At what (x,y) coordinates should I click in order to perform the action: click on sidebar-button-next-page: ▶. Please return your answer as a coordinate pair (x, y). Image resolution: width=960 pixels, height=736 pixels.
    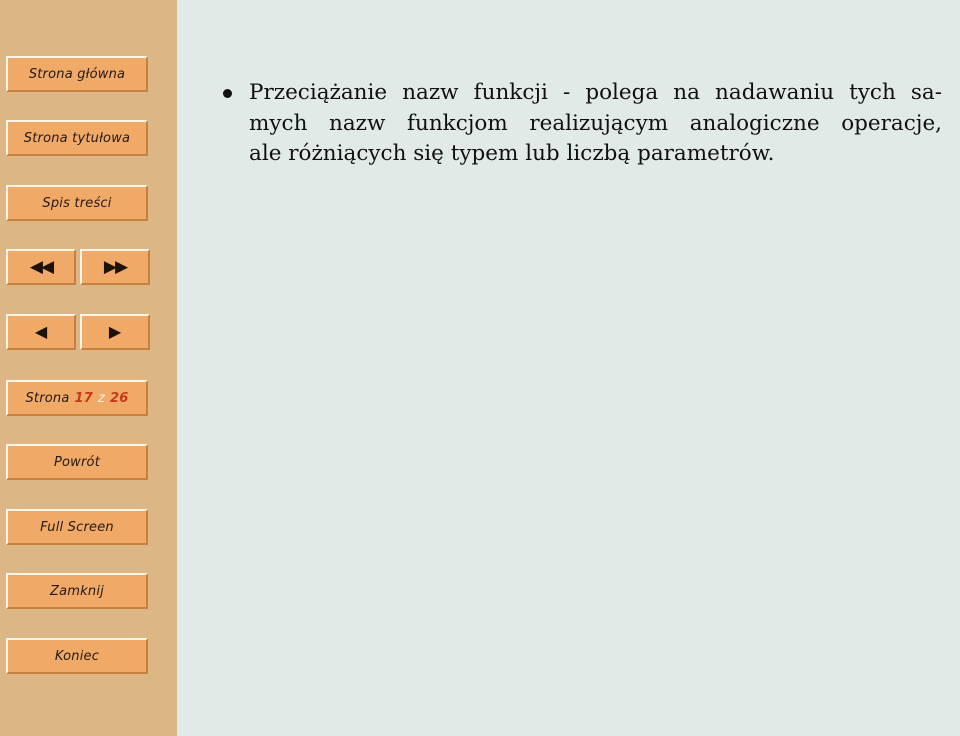
    Looking at the image, I should click on (115, 332).